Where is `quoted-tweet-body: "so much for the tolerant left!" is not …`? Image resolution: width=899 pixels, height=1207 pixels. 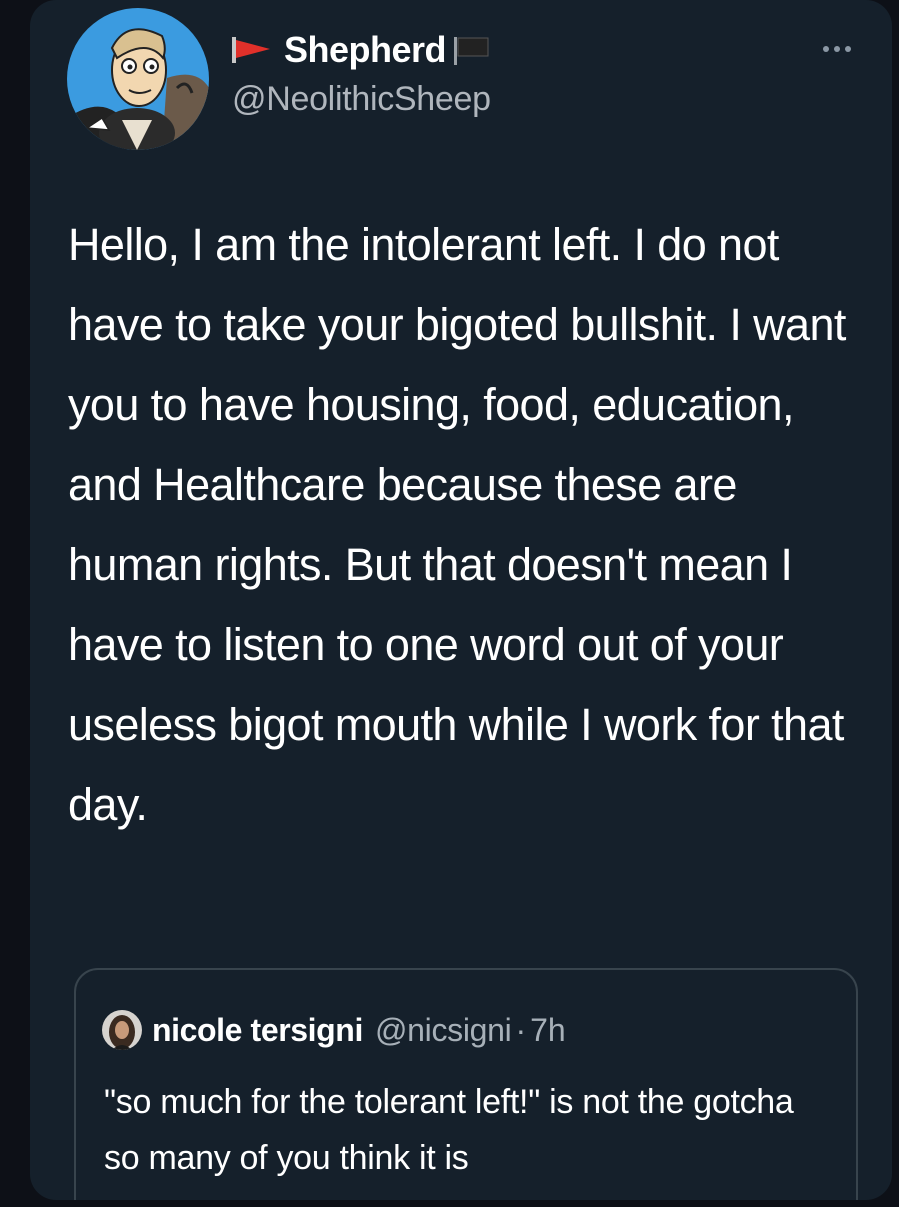
quoted-tweet-body: "so much for the tolerant left!" is not … is located at coordinates (449, 1130).